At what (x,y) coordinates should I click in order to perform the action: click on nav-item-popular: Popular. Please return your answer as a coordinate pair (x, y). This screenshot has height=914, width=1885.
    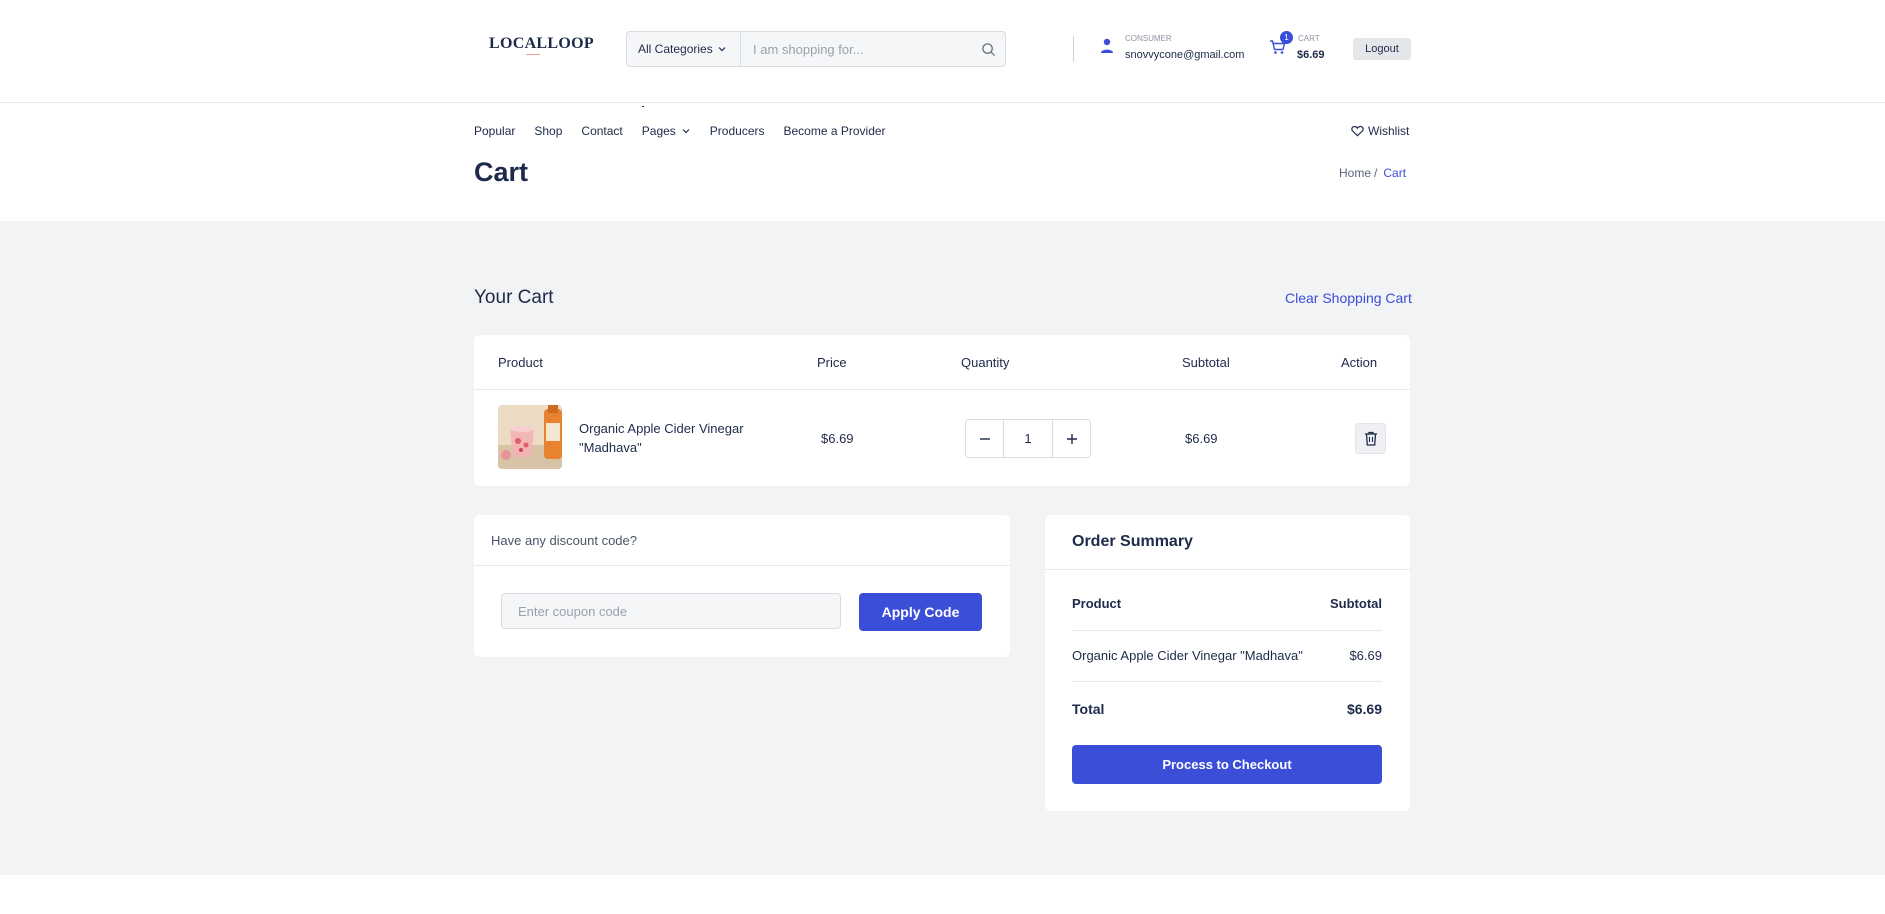
    Looking at the image, I should click on (494, 131).